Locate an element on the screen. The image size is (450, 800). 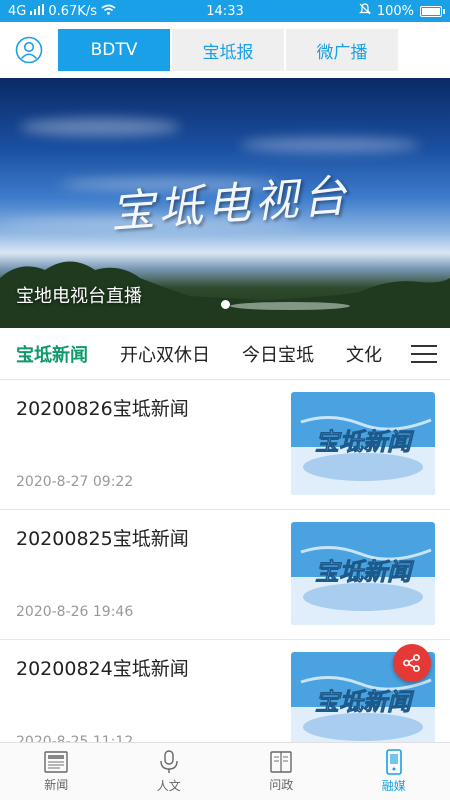
hamburger-menu-icon is located at coordinates (424, 354).